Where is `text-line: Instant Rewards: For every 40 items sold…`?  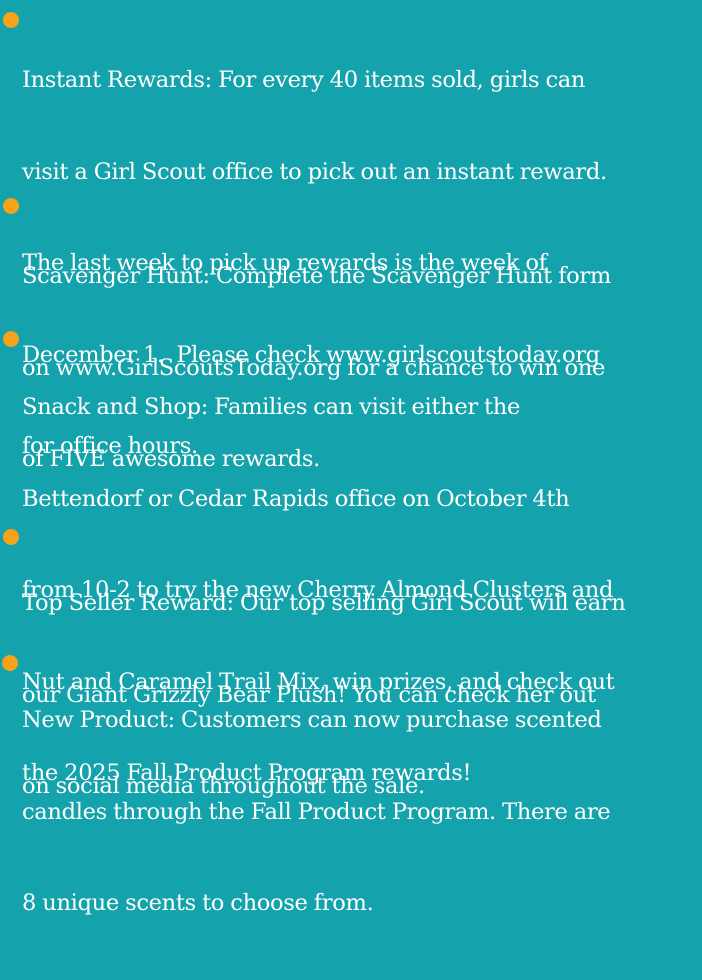 text-line: Instant Rewards: For every 40 items sold… is located at coordinates (304, 80).